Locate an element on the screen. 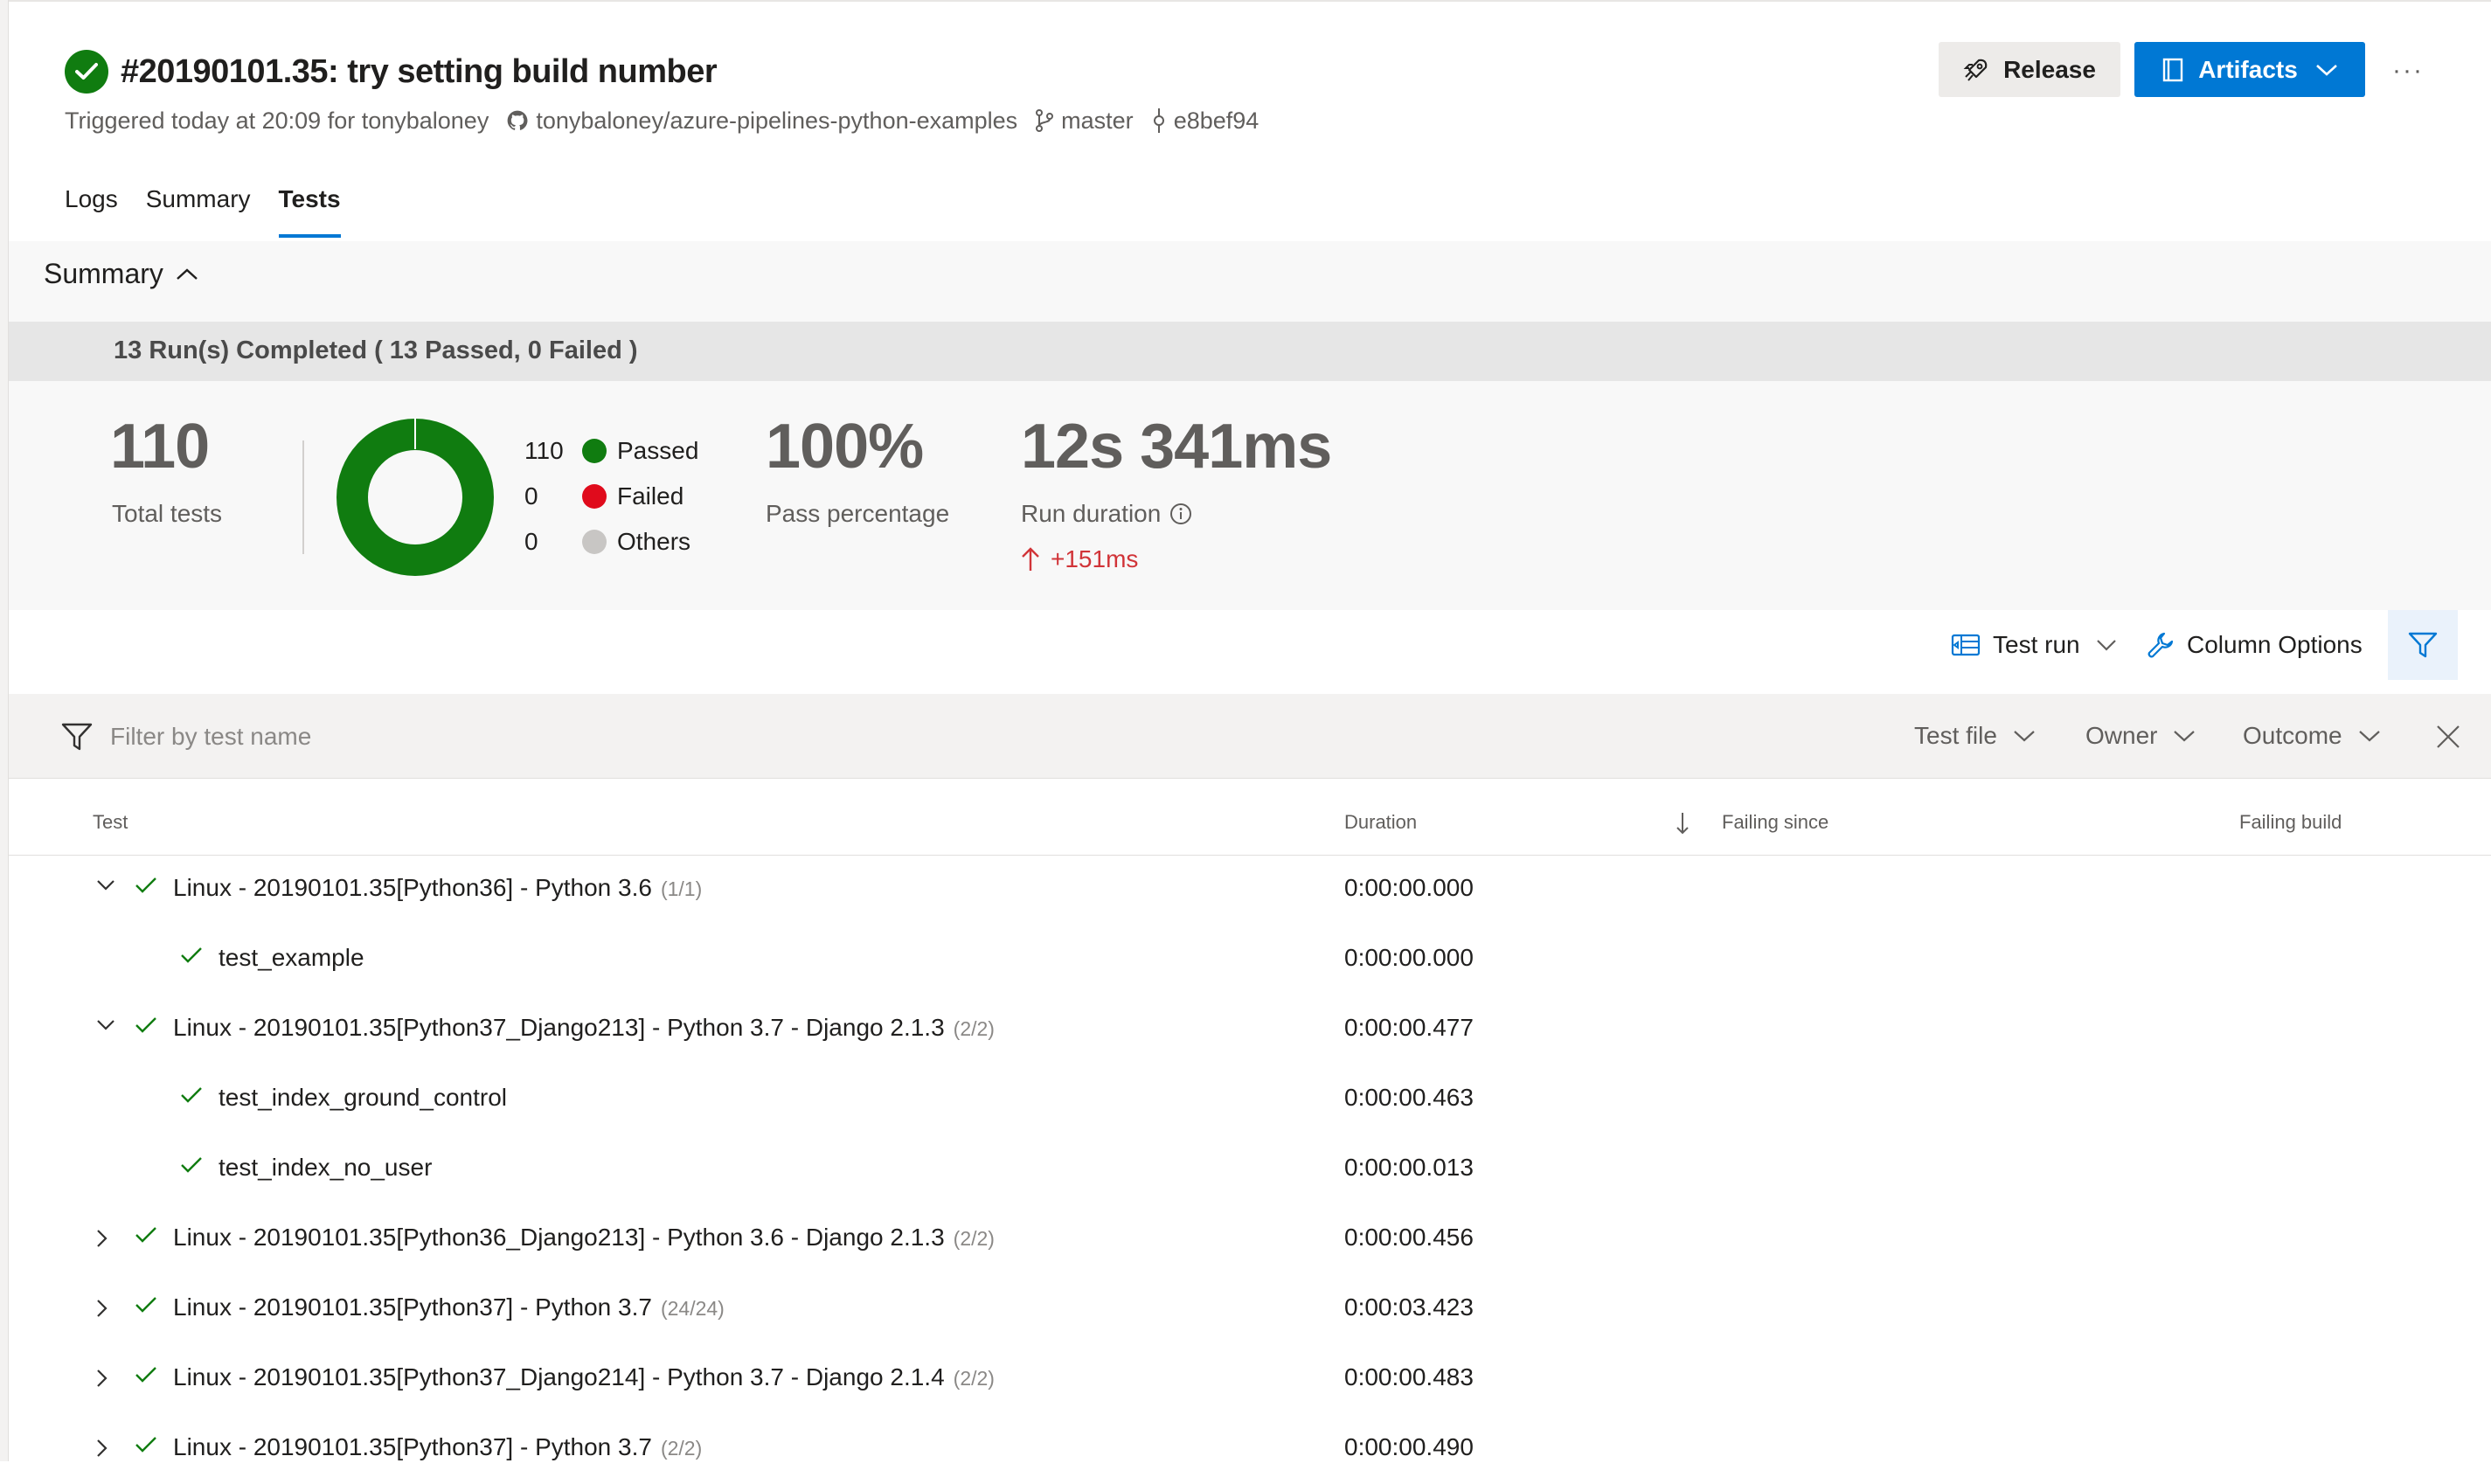 The width and height of the screenshot is (2491, 1484). test-duration: 0:00:00.013 is located at coordinates (1409, 1168).